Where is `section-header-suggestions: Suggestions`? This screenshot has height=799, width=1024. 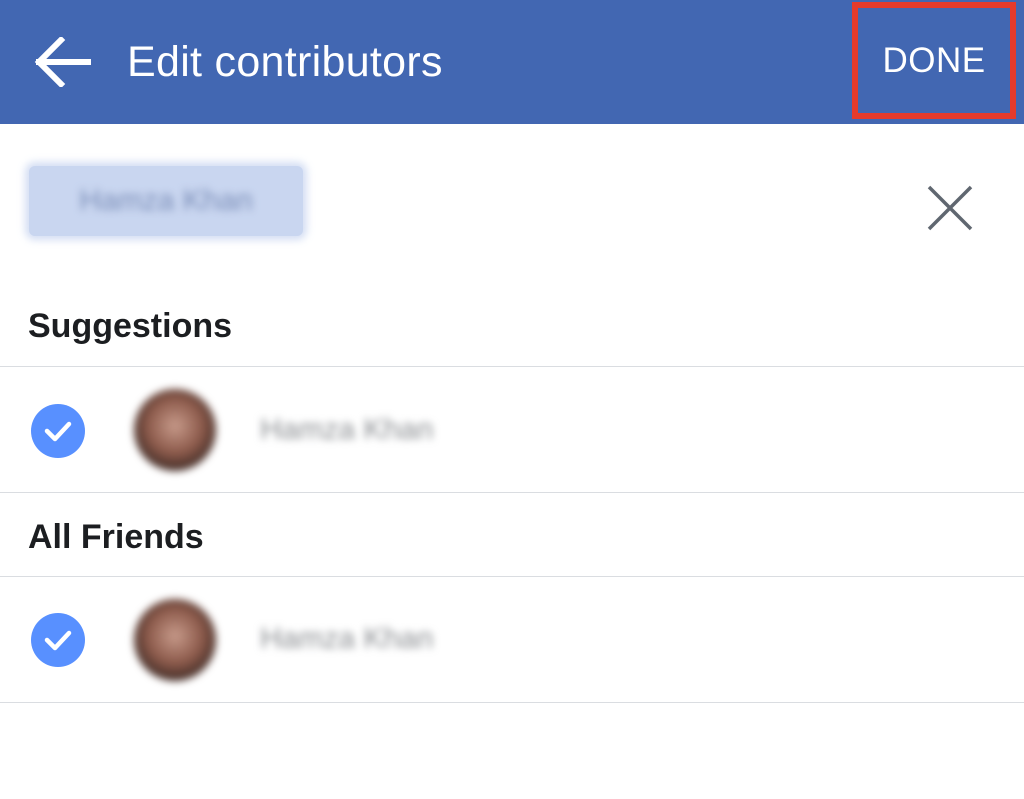 section-header-suggestions: Suggestions is located at coordinates (512, 327).